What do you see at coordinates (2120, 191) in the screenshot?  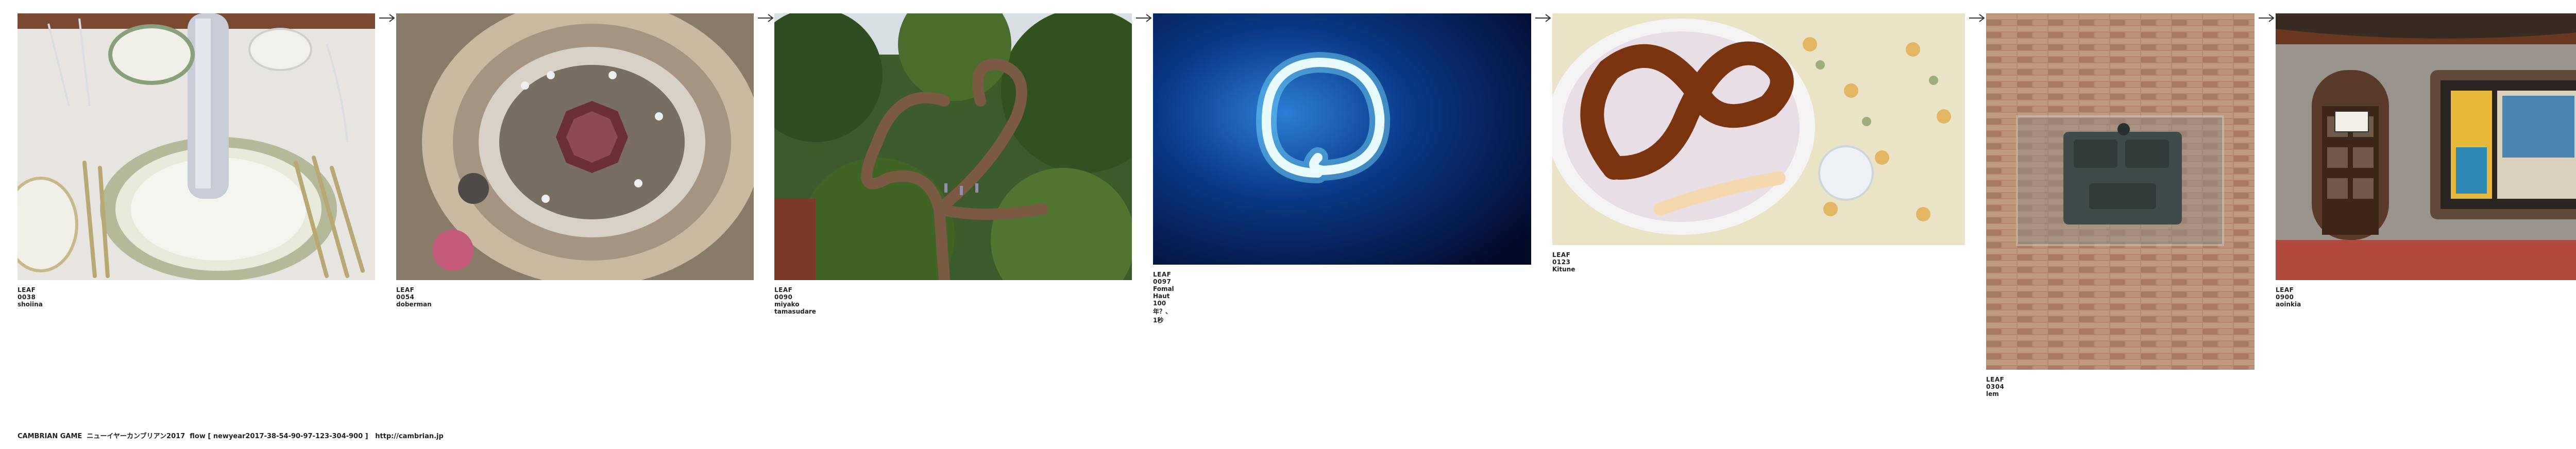 I see `brick-meter-photo` at bounding box center [2120, 191].